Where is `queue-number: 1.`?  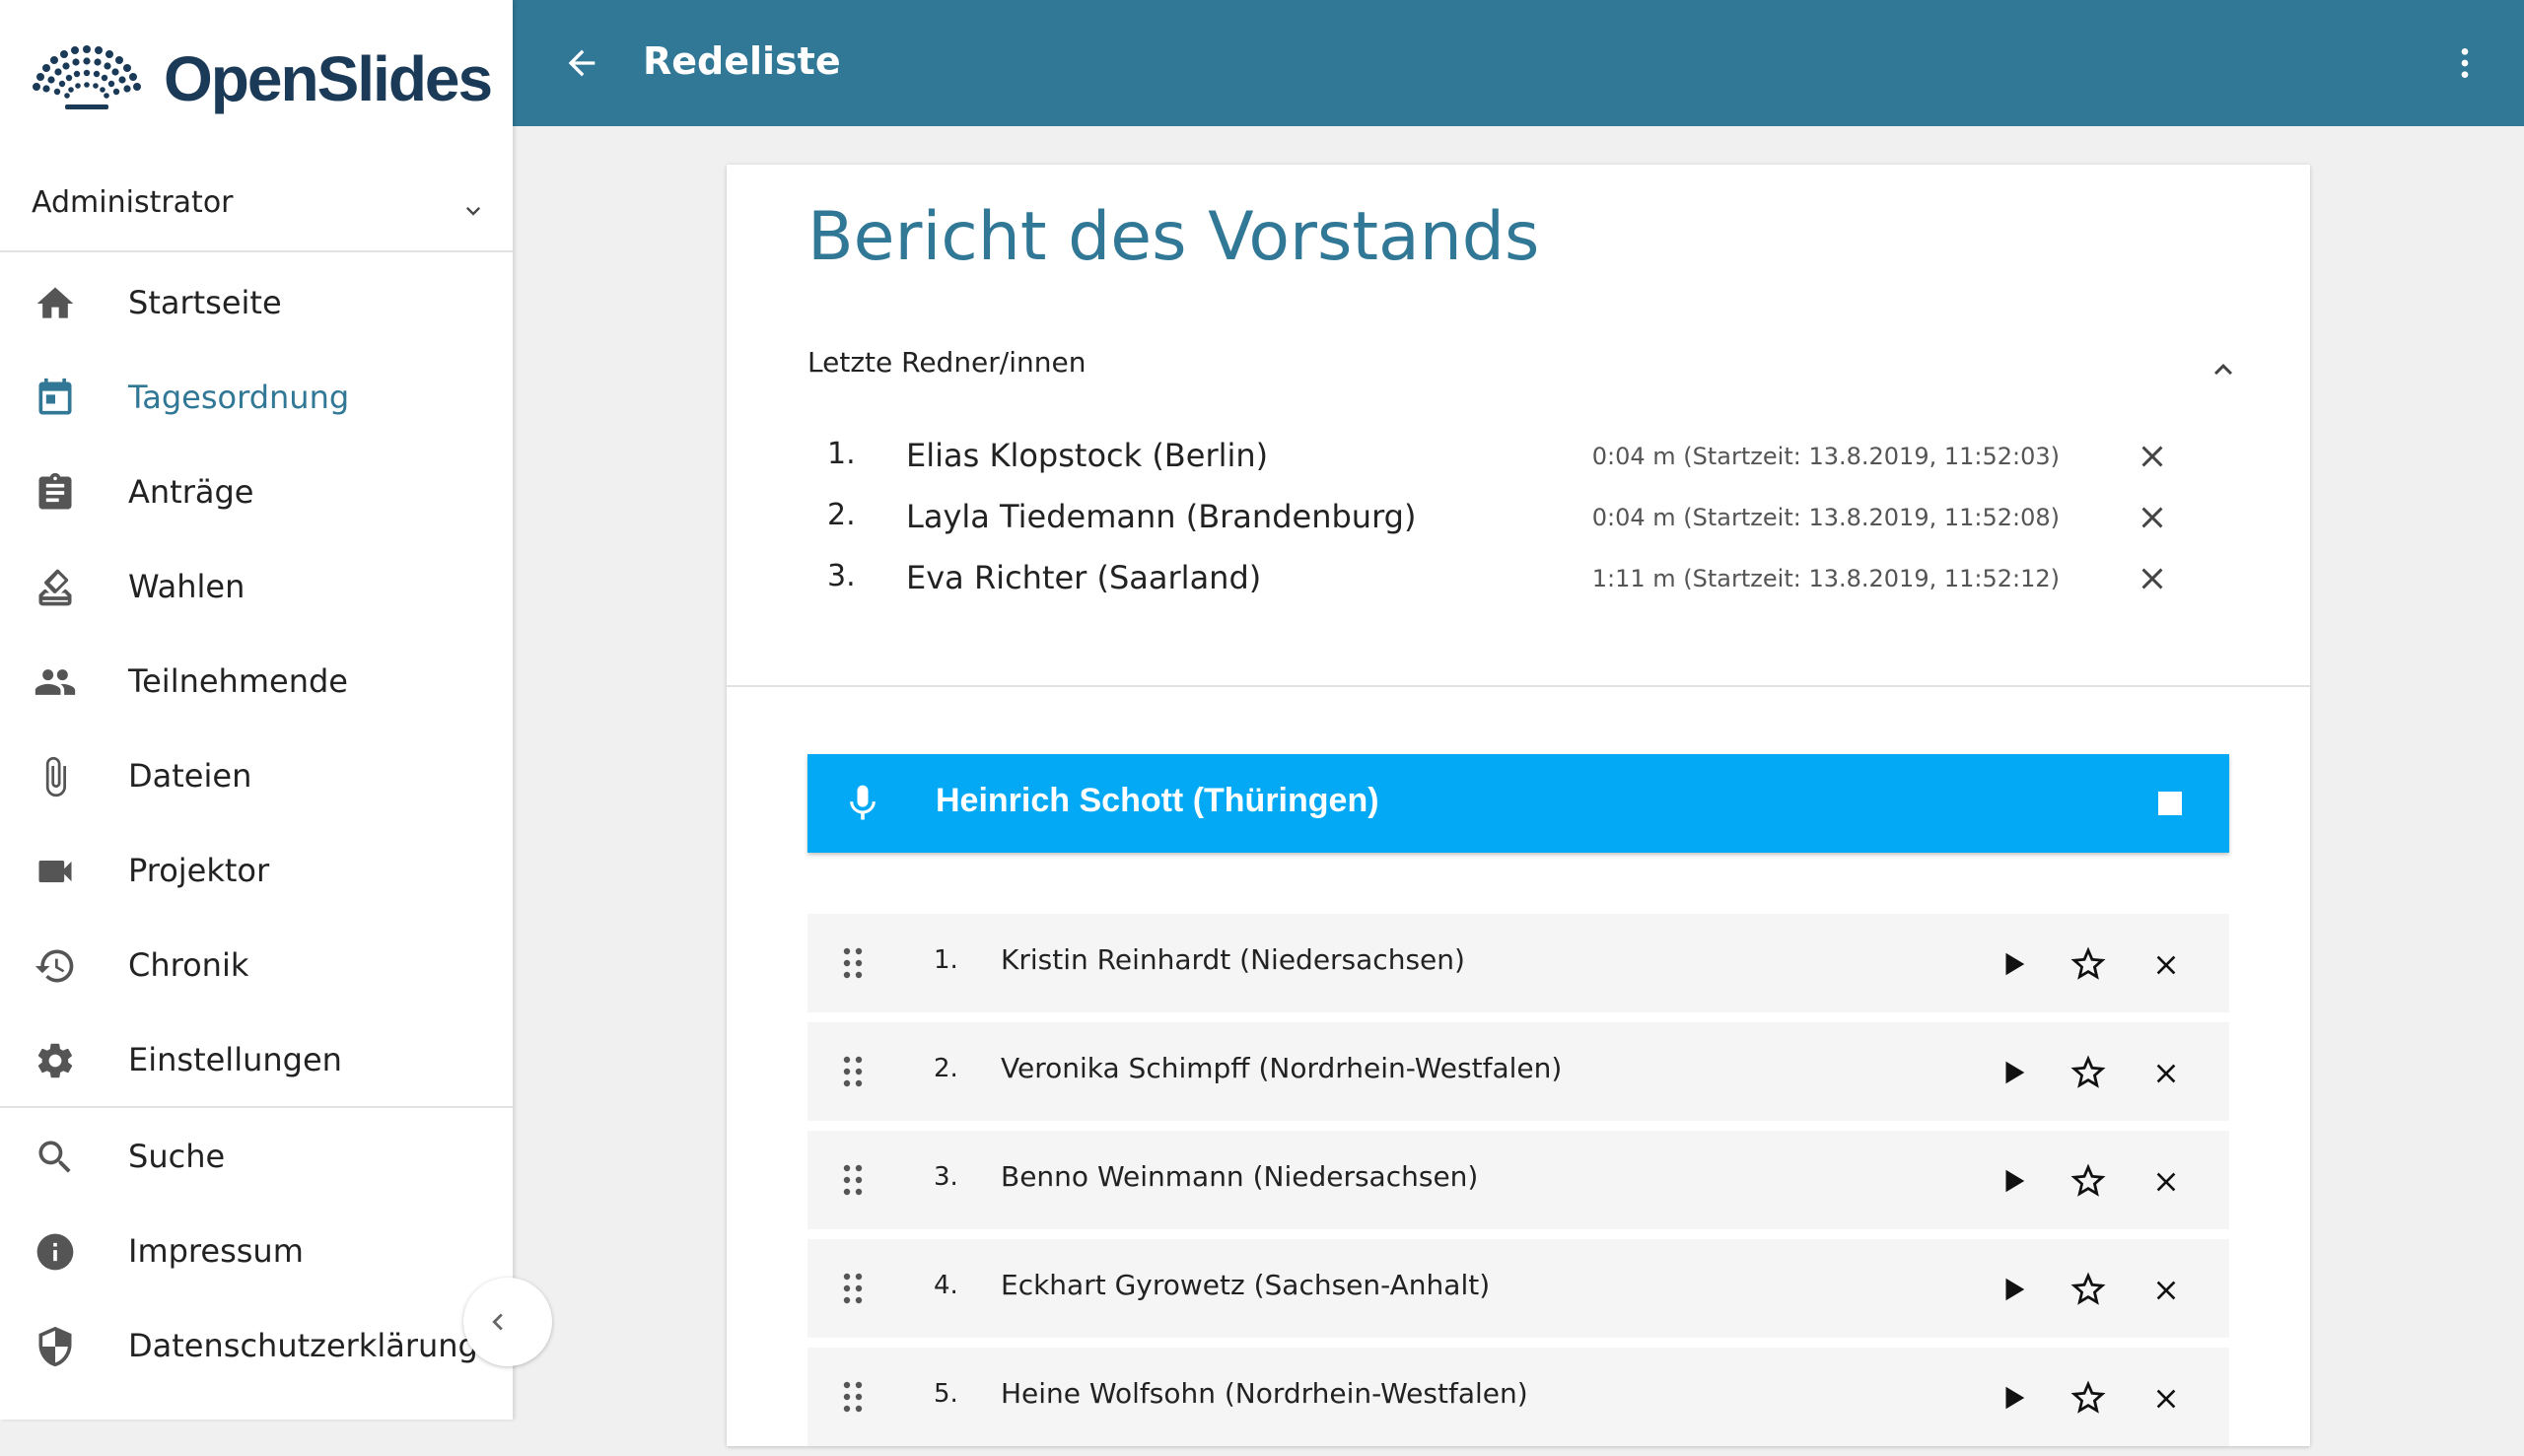 queue-number: 1. is located at coordinates (946, 960).